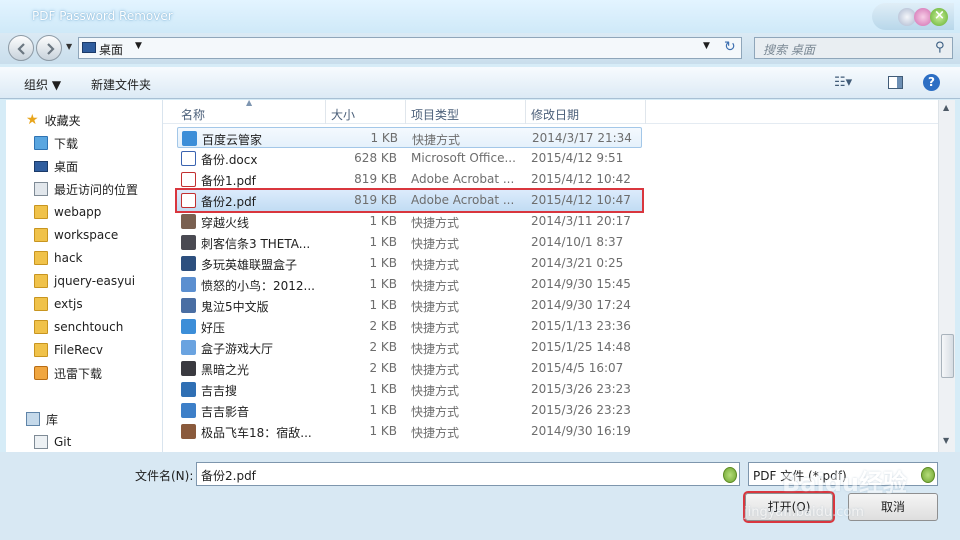 The image size is (960, 540). Describe the element at coordinates (225, 223) in the screenshot. I see `file-name: 穿越火线` at that location.